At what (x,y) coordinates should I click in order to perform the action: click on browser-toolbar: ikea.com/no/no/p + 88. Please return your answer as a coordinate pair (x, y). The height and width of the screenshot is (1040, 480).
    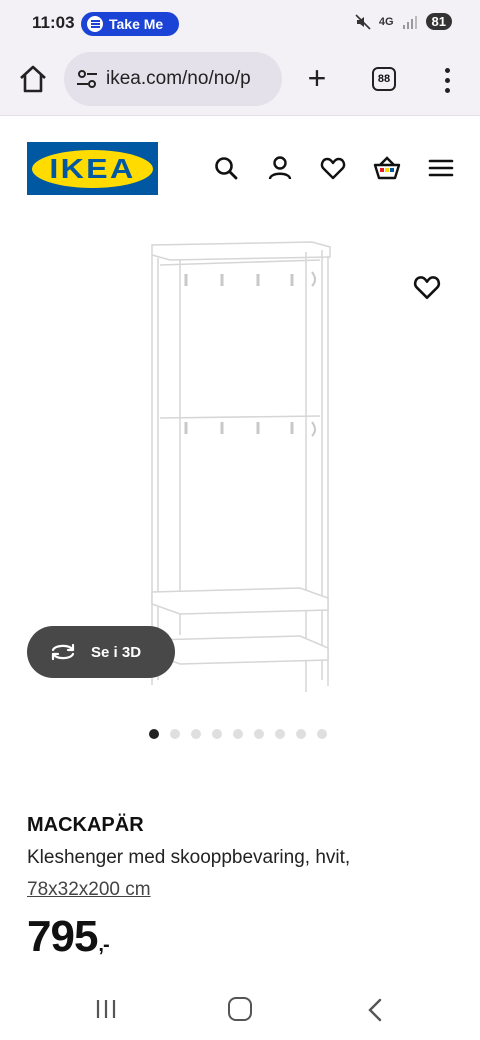
    Looking at the image, I should click on (240, 81).